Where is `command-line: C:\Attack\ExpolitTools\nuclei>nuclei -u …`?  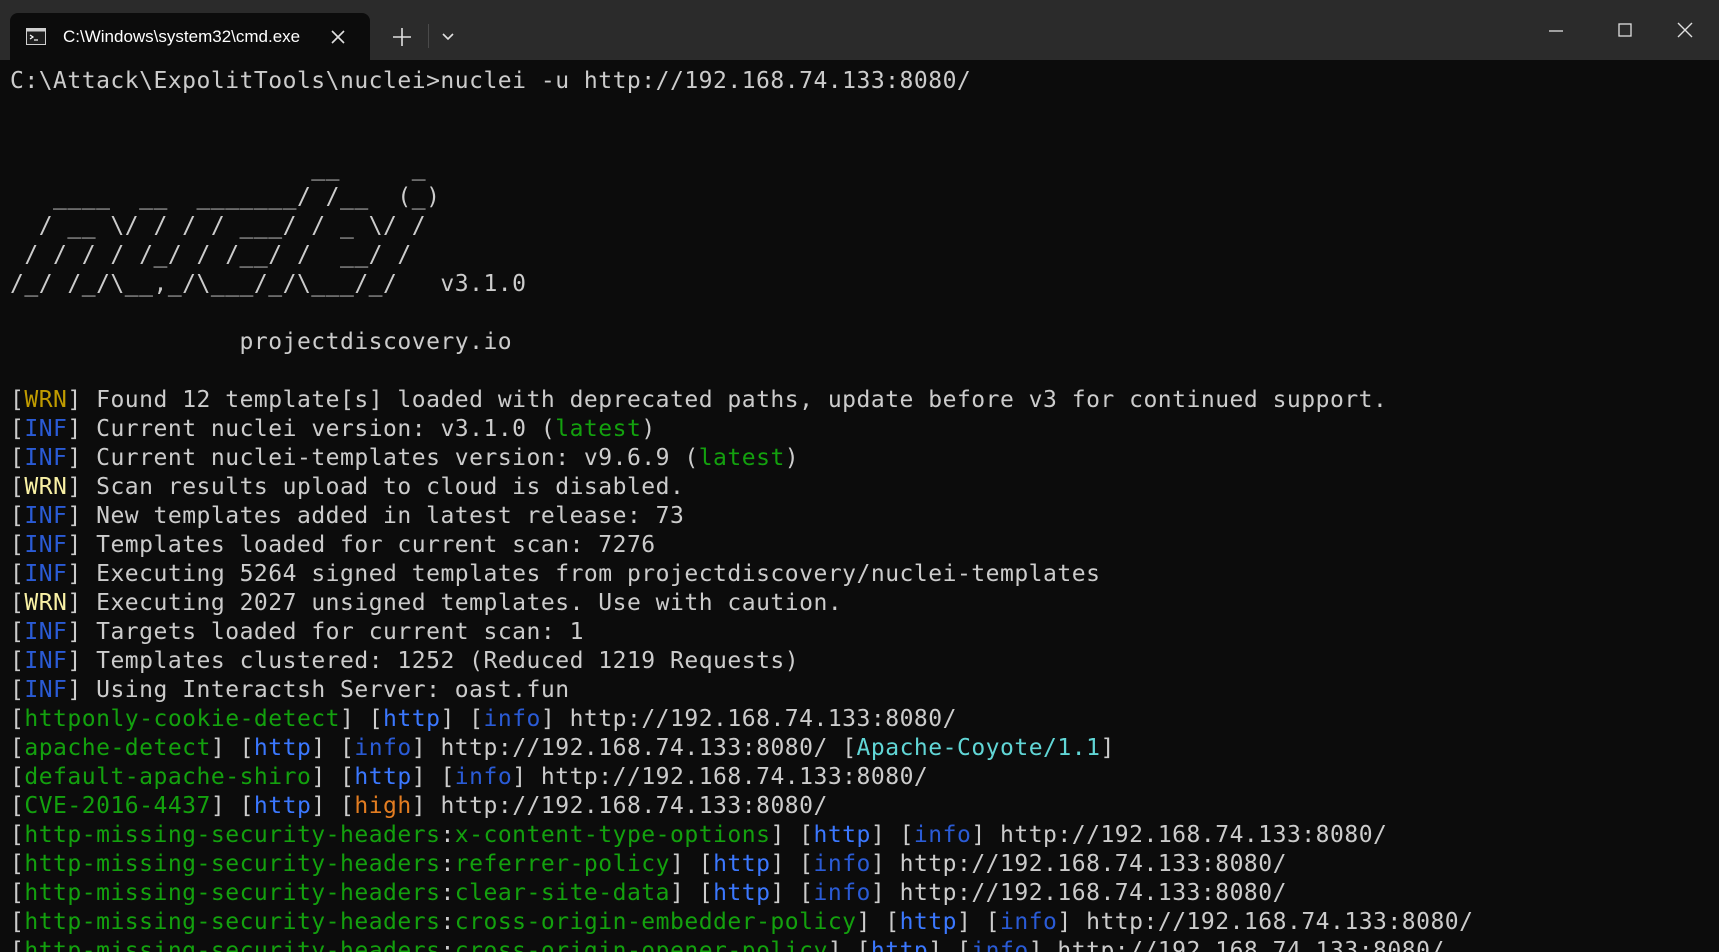
command-line: C:\Attack\ExpolitTools\nuclei>nuclei -u … is located at coordinates (491, 81).